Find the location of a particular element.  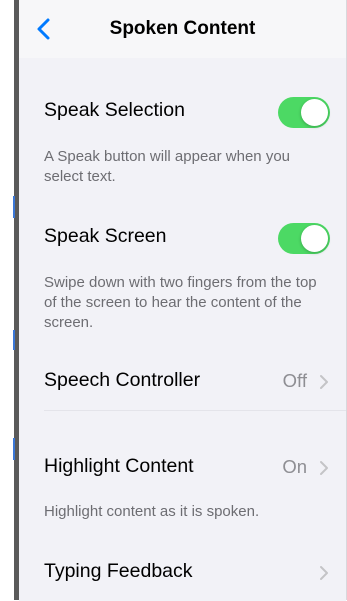

divider is located at coordinates (195, 410).